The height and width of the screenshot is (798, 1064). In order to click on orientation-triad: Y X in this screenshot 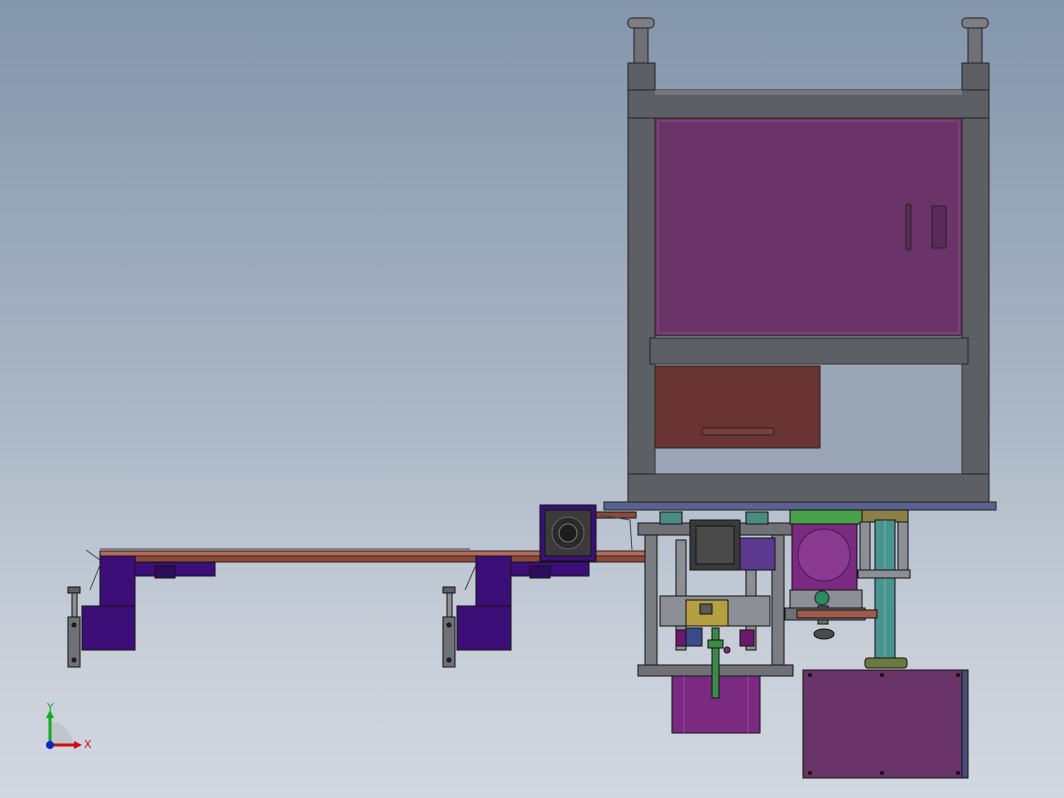, I will do `click(69, 726)`.